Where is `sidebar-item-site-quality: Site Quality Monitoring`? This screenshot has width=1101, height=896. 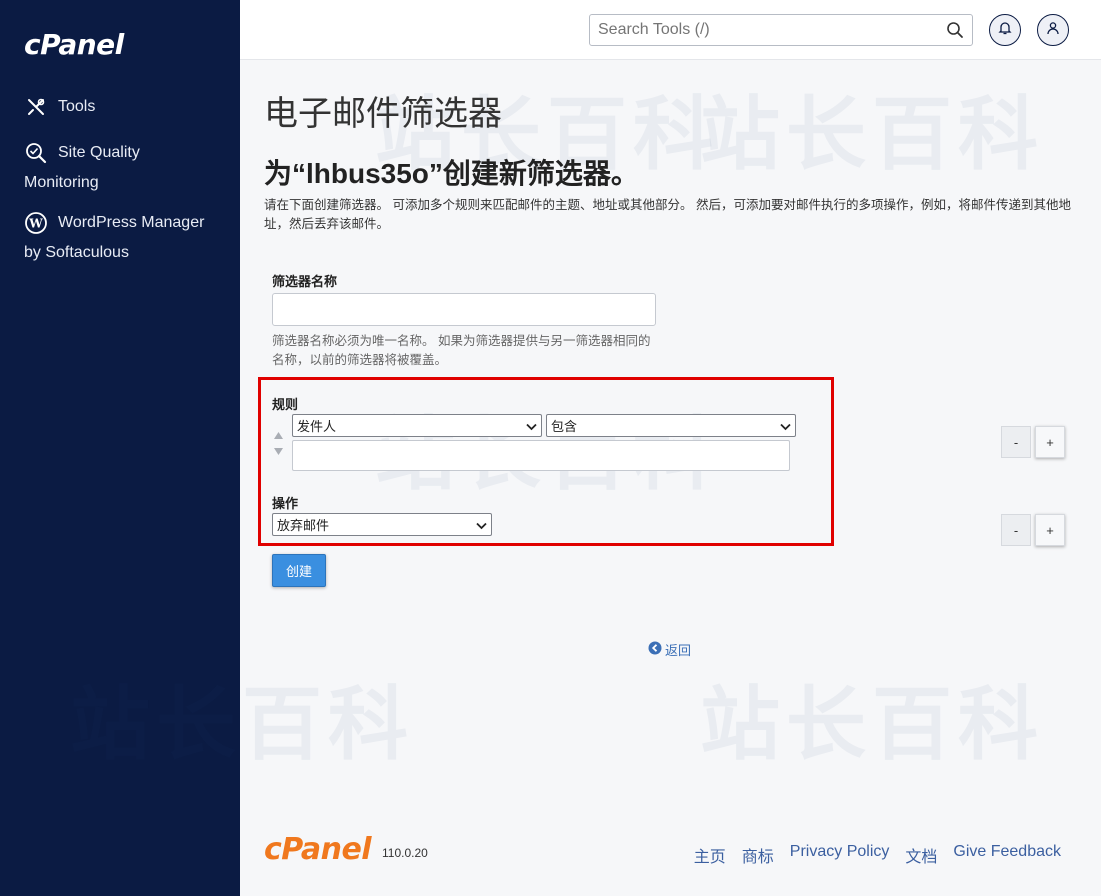
sidebar-item-site-quality: Site Quality Monitoring is located at coordinates (82, 168).